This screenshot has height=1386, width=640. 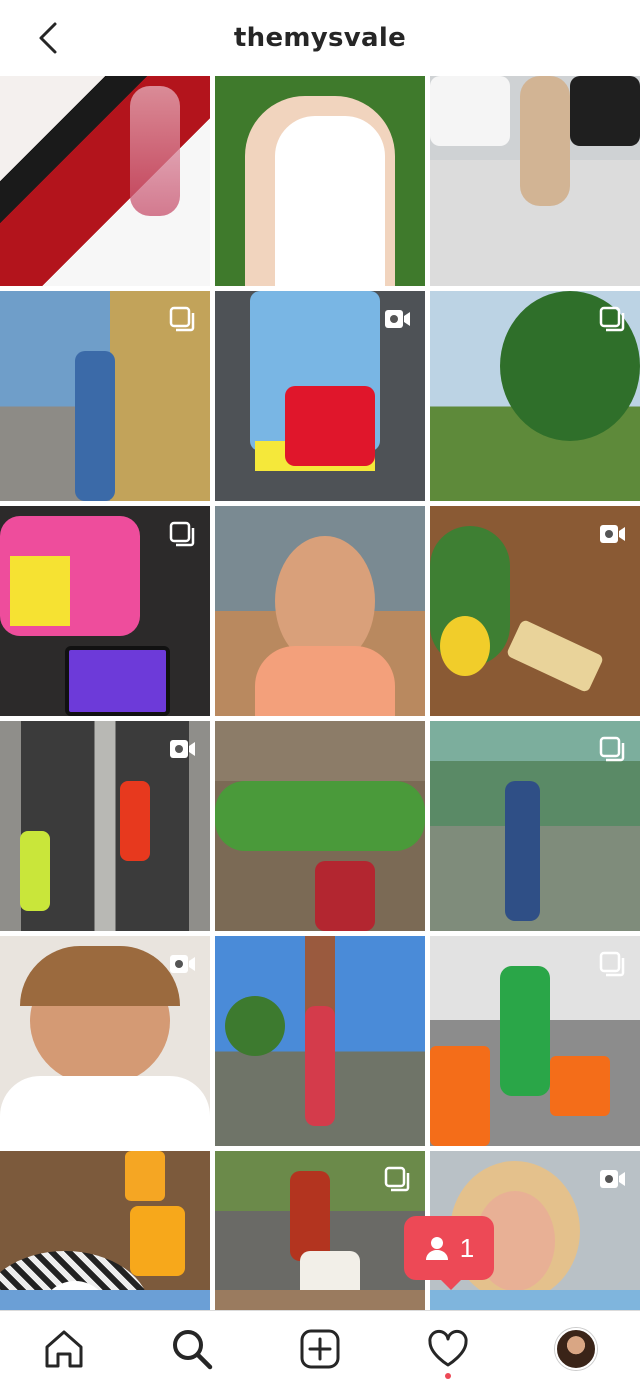 I want to click on post-green-dress-barriers, so click(x=535, y=1041).